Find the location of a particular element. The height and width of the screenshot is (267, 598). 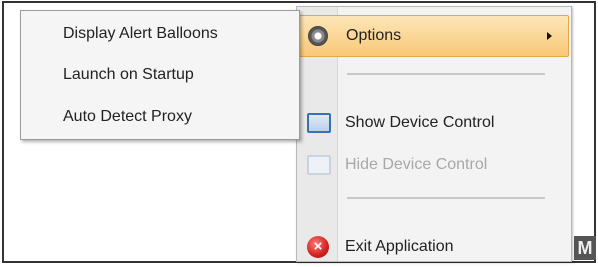

menu-item-hide-device-control: Hide Device Control is located at coordinates (434, 165).